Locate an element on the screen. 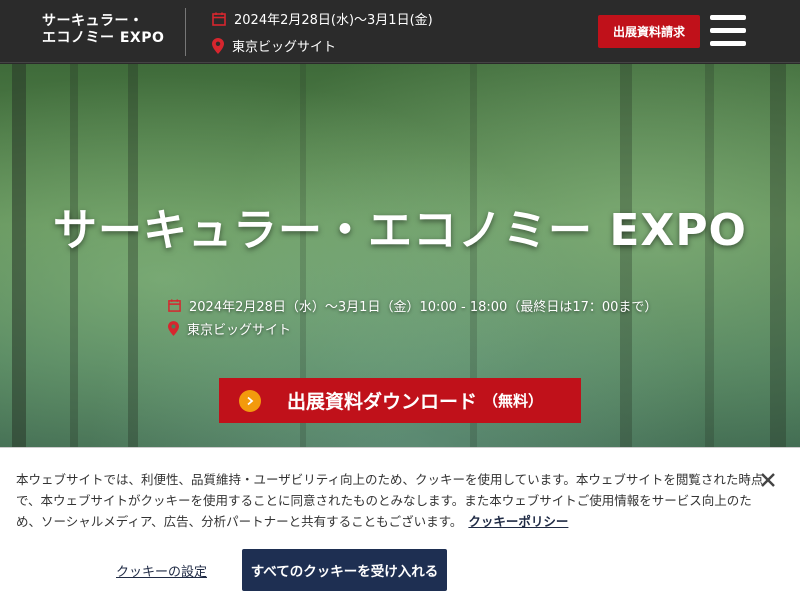 Image resolution: width=800 pixels, height=600 pixels. cookie-settings-link: クッキーの設定 is located at coordinates (161, 570).